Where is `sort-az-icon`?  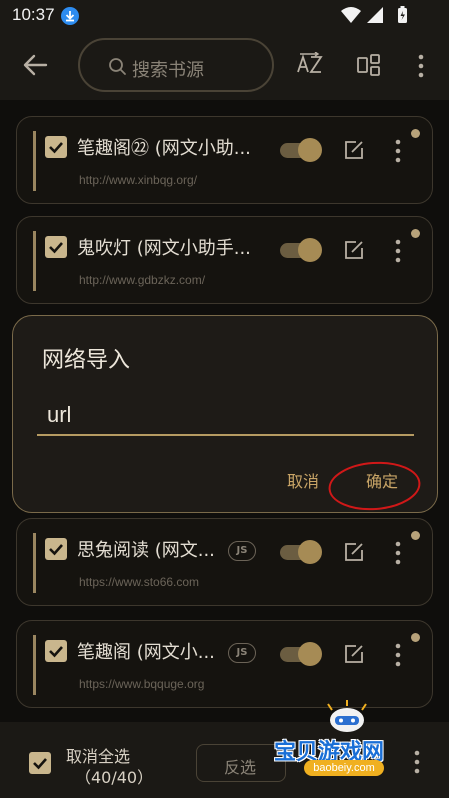 sort-az-icon is located at coordinates (310, 64).